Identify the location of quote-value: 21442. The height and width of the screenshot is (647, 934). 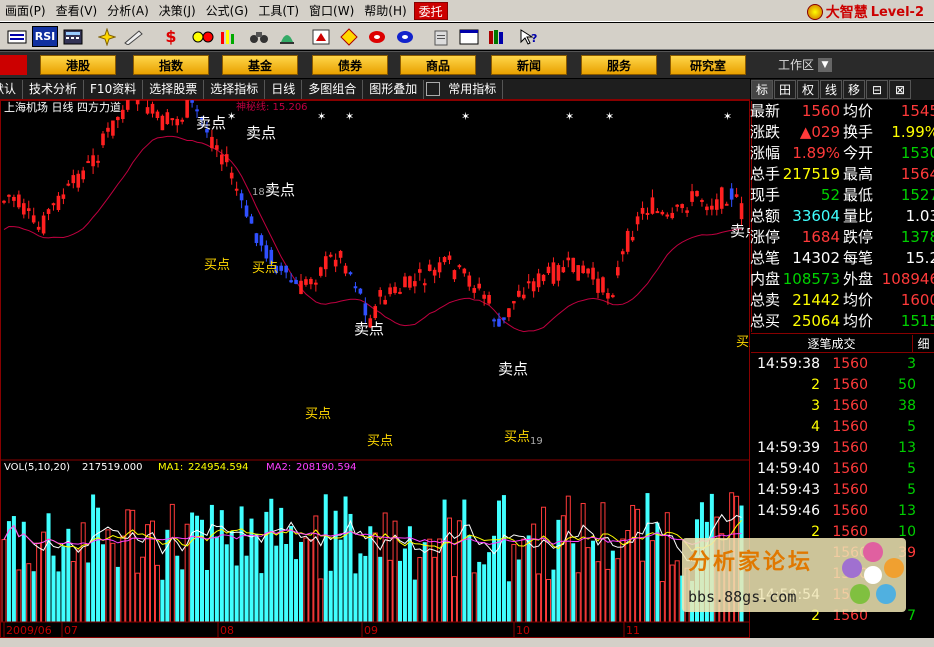
(816, 300).